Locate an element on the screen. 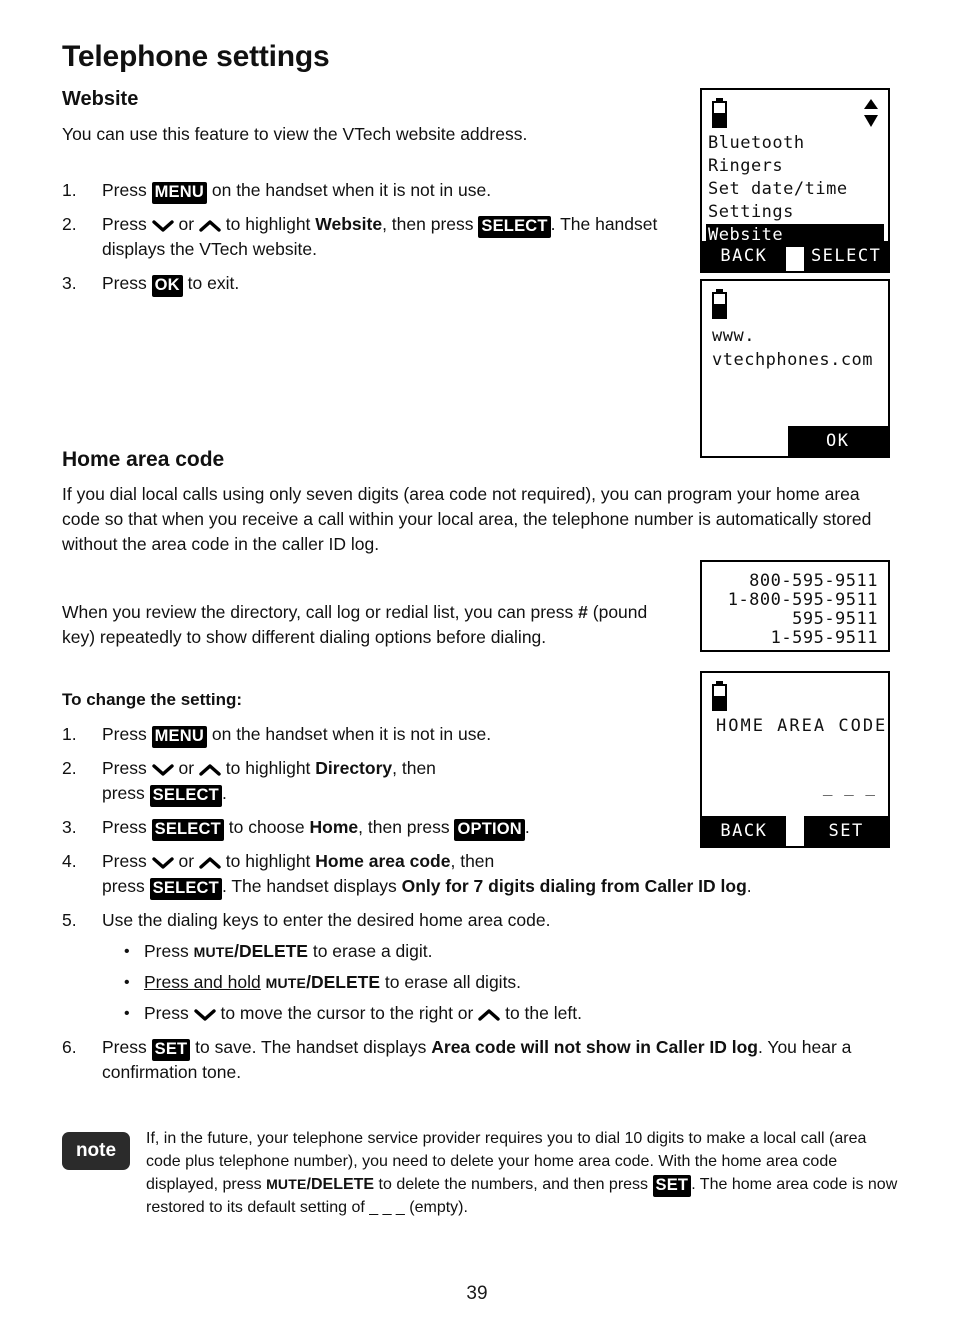 This screenshot has height=1336, width=954. list-item-number: 4. is located at coordinates (69, 861).